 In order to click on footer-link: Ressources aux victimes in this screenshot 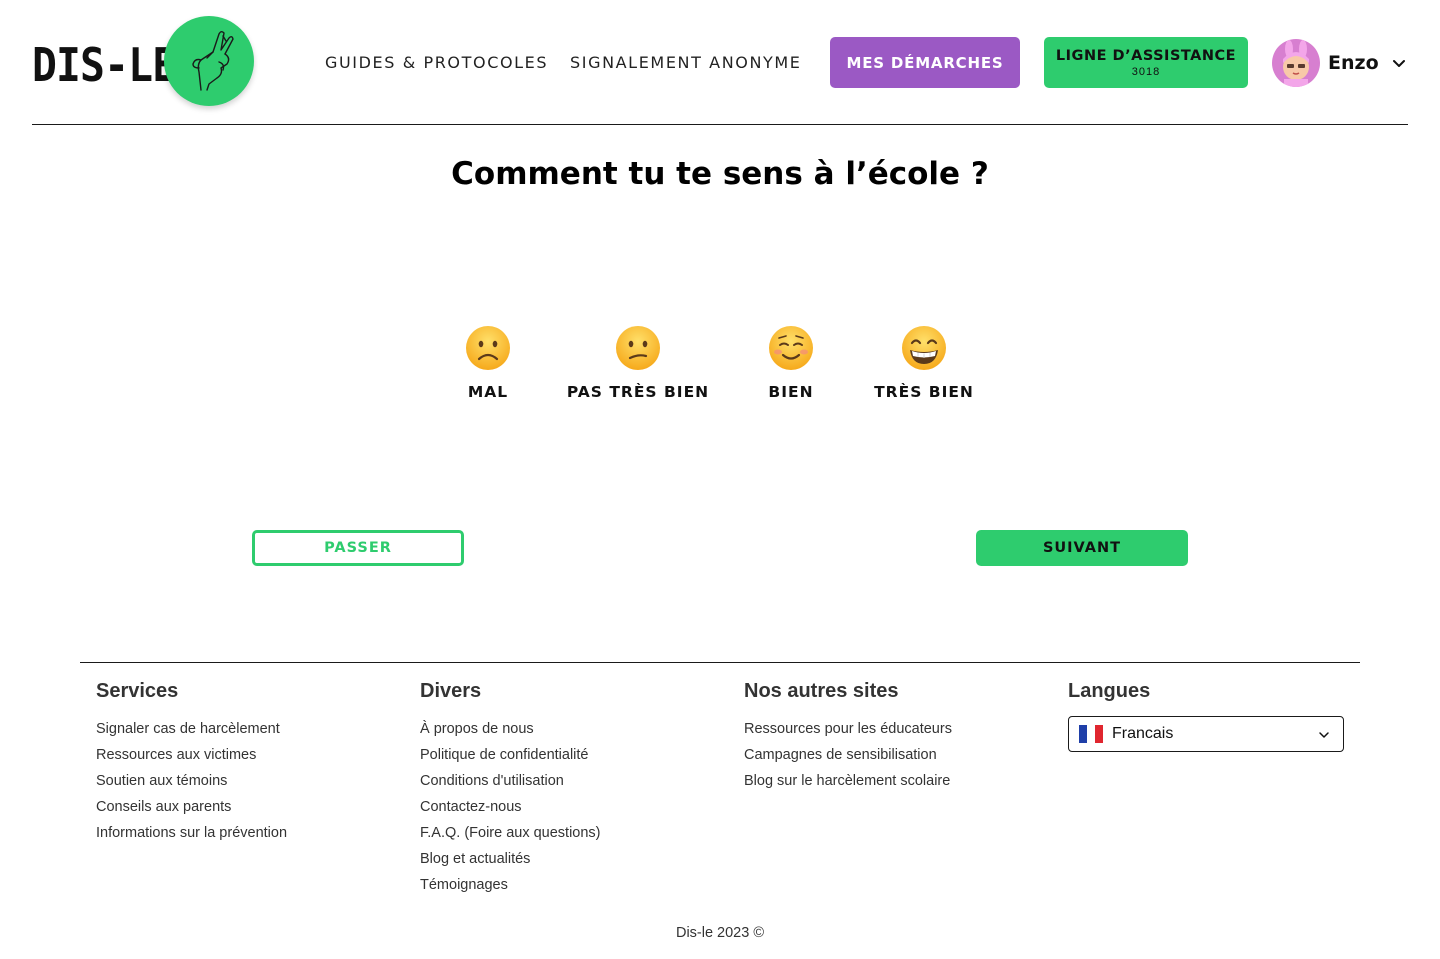, I will do `click(191, 755)`.